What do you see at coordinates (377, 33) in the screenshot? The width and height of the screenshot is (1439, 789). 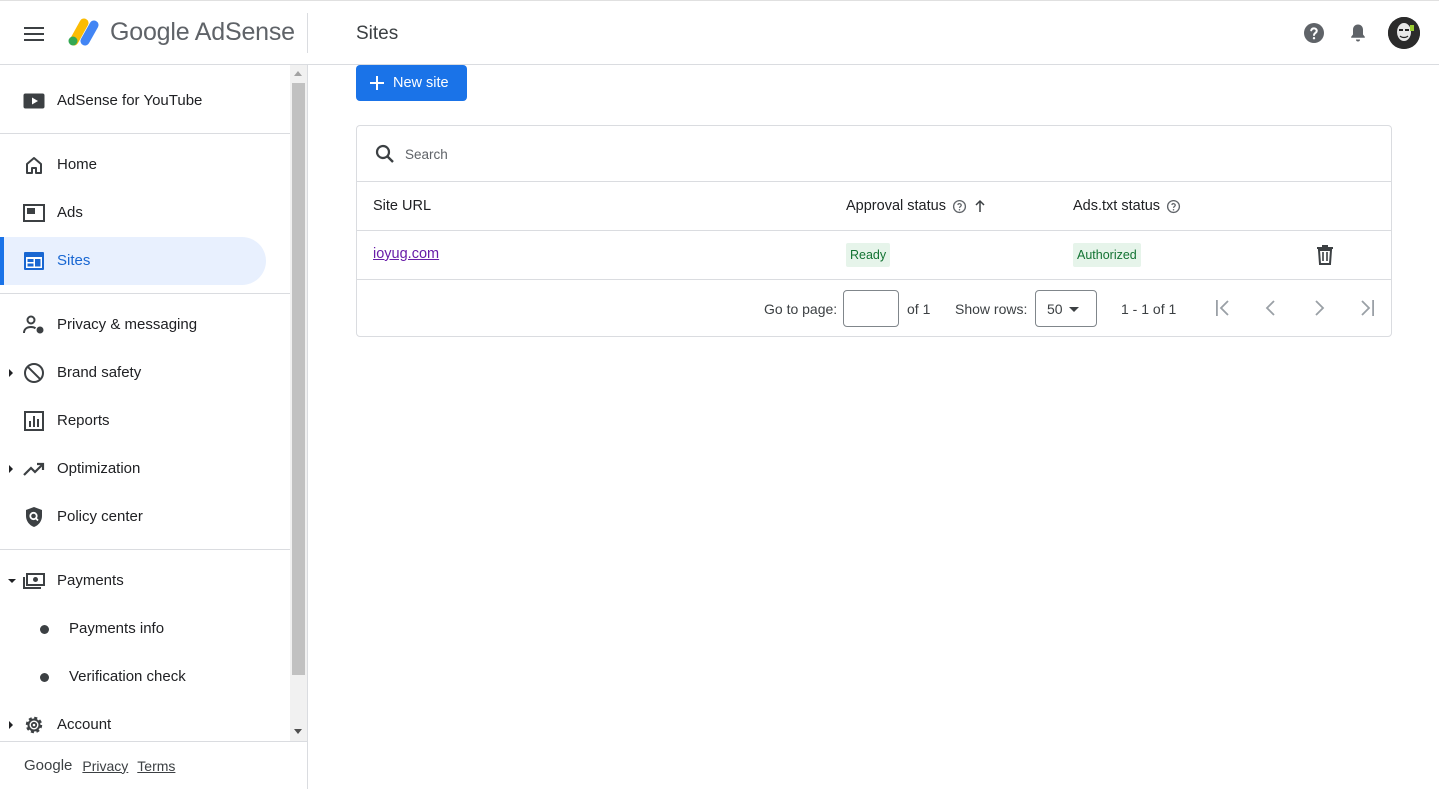 I see `page-title: Sites` at bounding box center [377, 33].